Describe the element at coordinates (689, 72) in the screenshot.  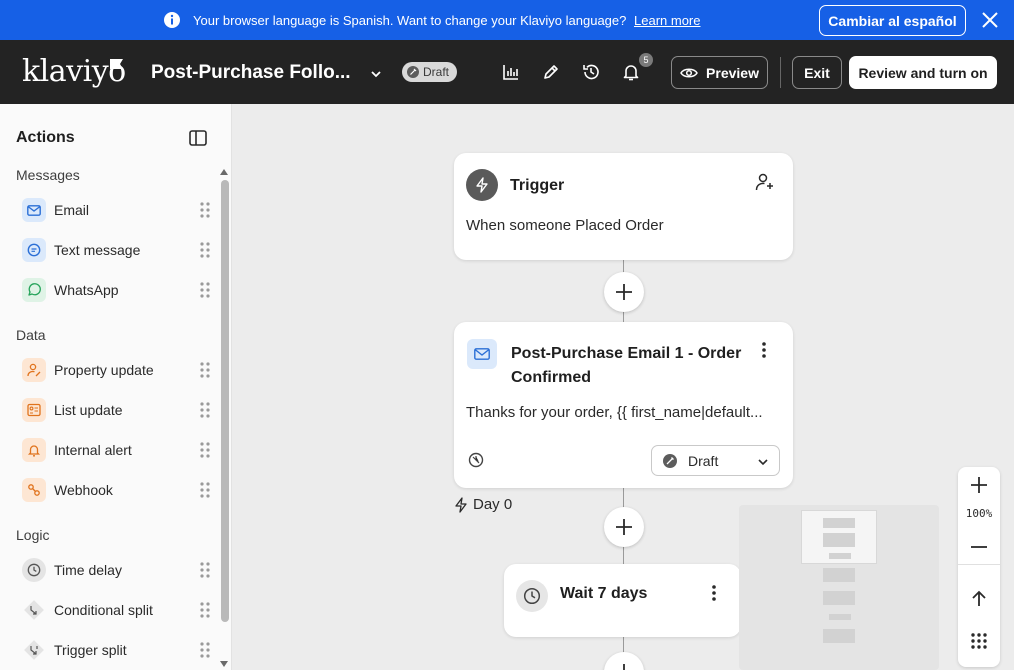
I see `eye-icon` at that location.